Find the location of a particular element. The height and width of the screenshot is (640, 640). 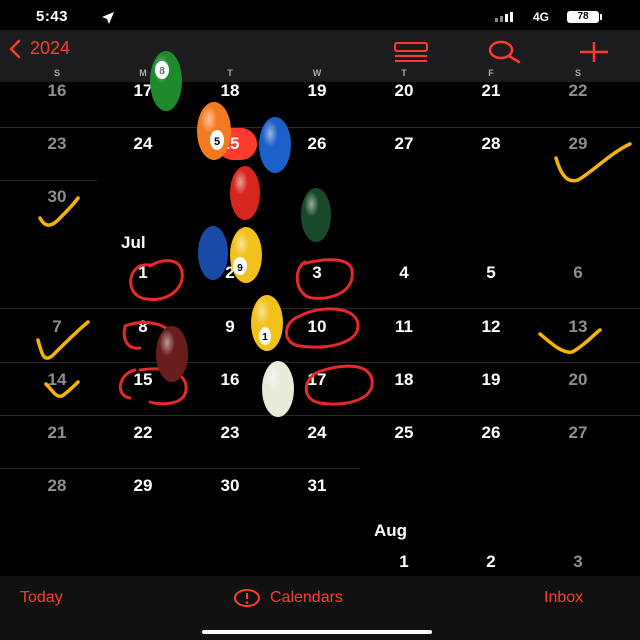

month-label-jul: Jul is located at coordinates (133, 242).